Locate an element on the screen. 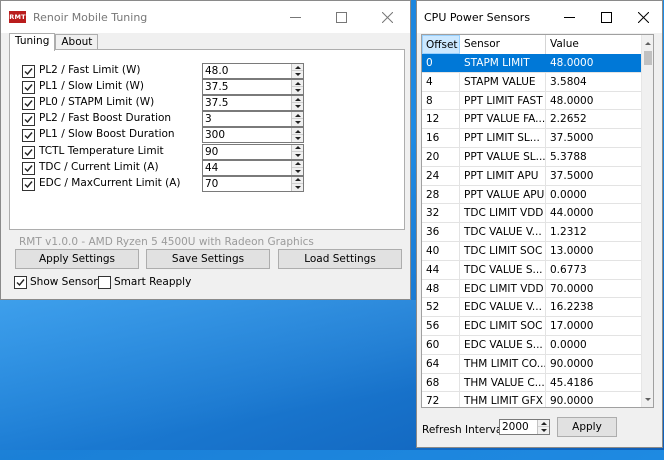  tab-about: About is located at coordinates (77, 42).